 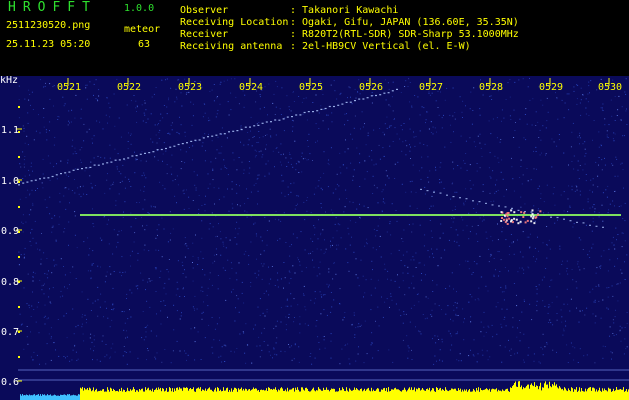 What do you see at coordinates (531, 212) in the screenshot?
I see `echo-trace-point` at bounding box center [531, 212].